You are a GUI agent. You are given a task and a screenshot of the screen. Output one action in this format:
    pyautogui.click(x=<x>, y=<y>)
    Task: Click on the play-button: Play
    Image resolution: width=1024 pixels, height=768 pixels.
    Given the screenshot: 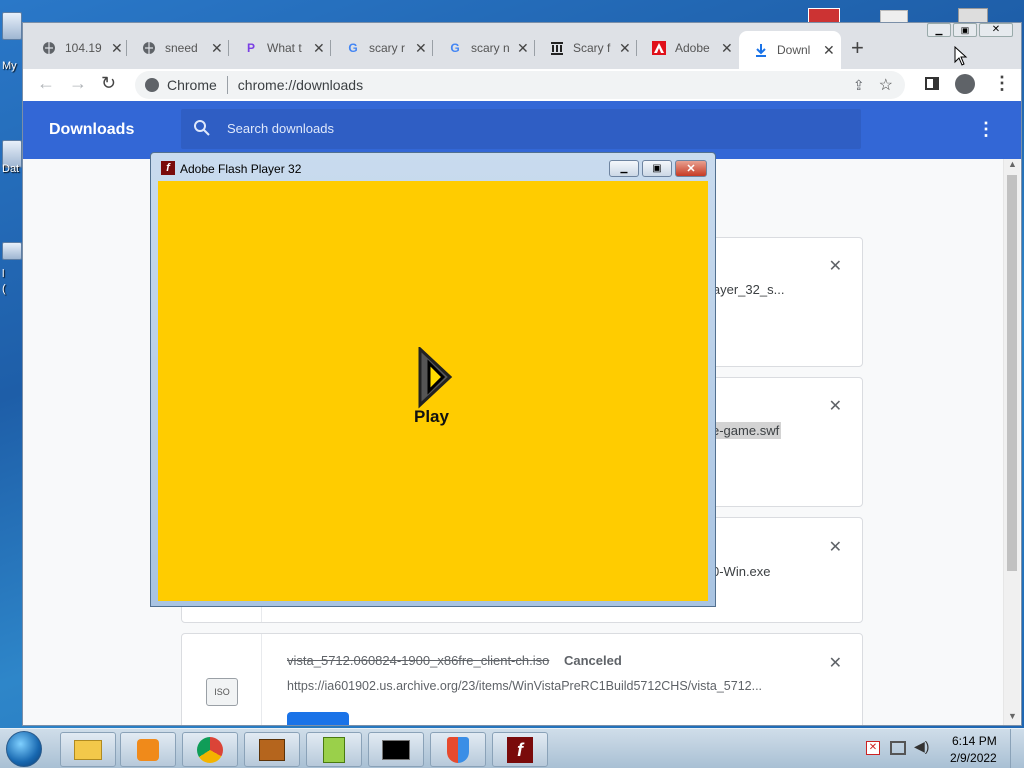 What is the action you would take?
    pyautogui.click(x=435, y=389)
    